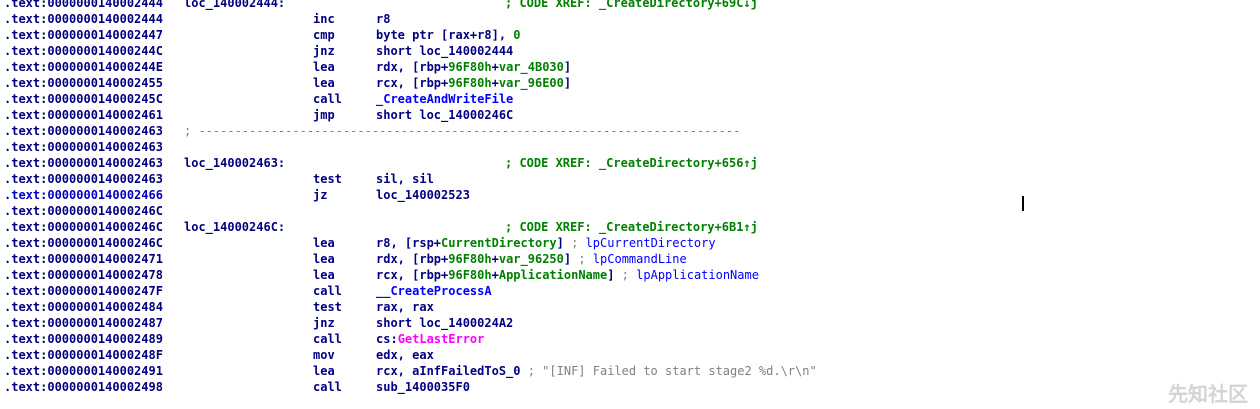 The width and height of the screenshot is (1260, 409). I want to click on operands: byte ptr [rax+r8], 0, so click(448, 35).